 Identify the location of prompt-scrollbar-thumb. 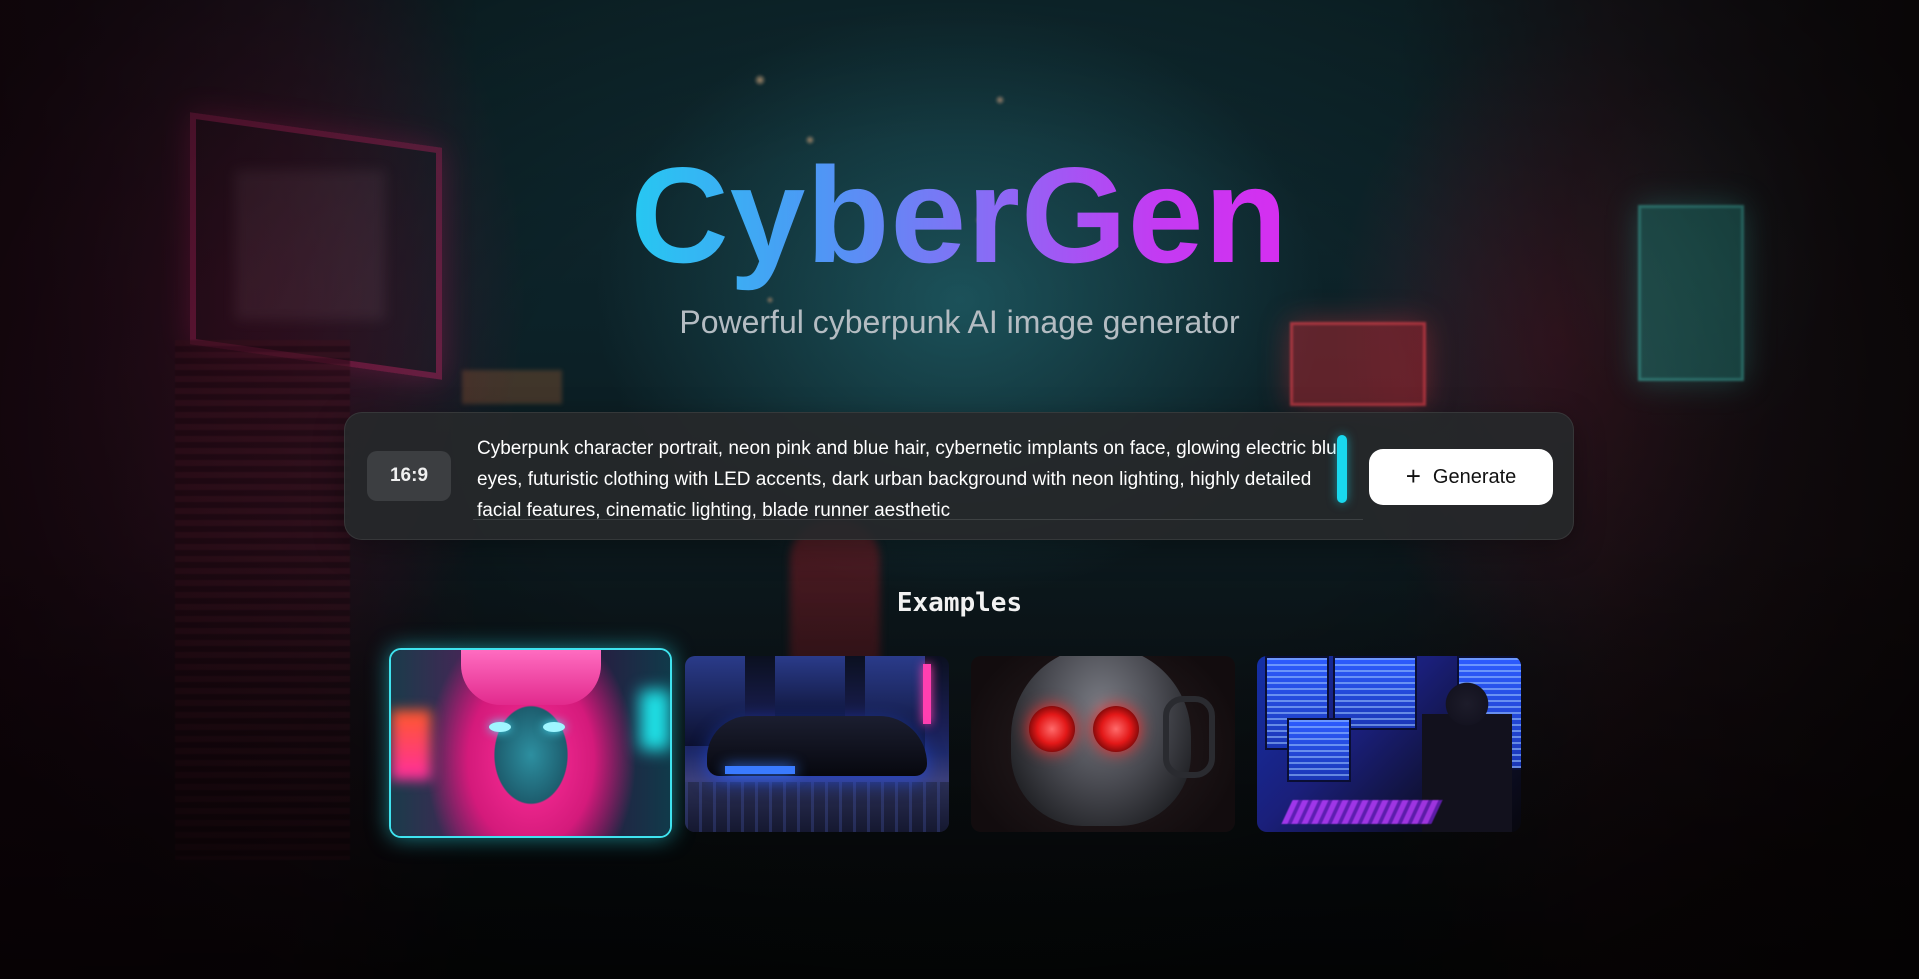
(1342, 469).